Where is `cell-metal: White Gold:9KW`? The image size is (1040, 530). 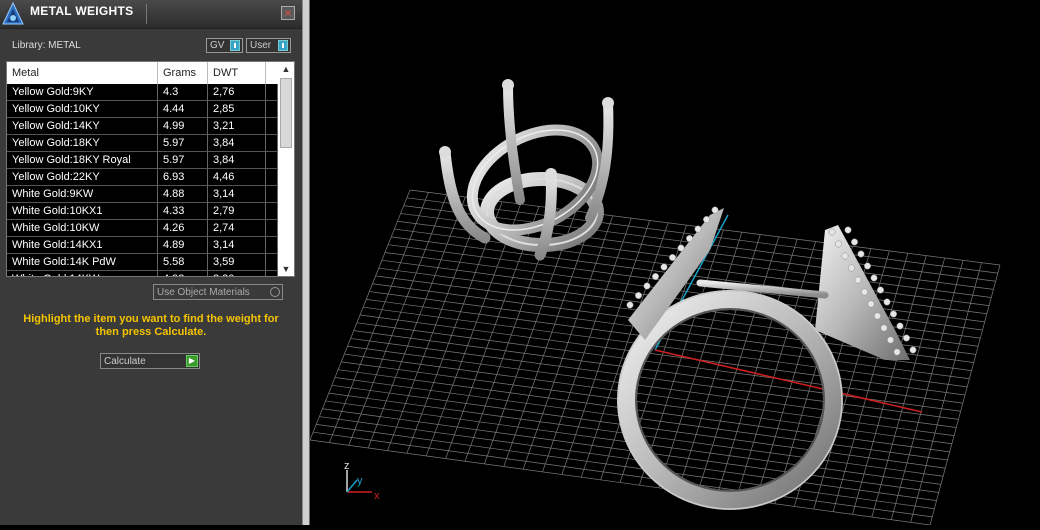
cell-metal: White Gold:9KW is located at coordinates (82, 194).